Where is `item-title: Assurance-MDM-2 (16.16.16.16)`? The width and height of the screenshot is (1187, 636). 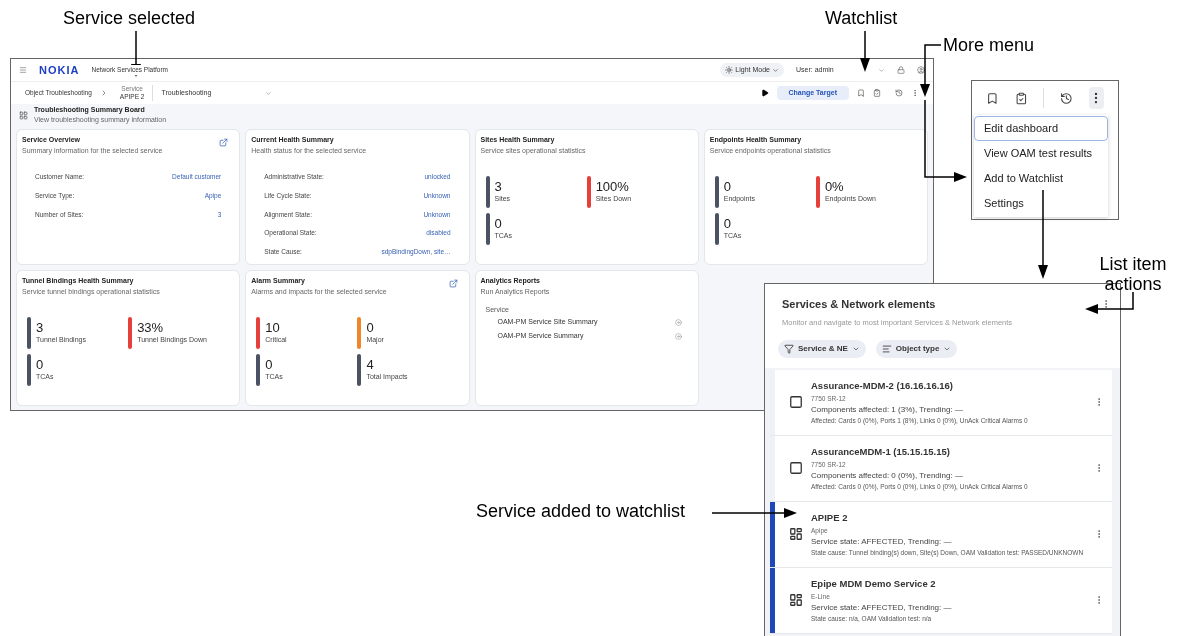 item-title: Assurance-MDM-2 (16.16.16.16) is located at coordinates (883, 385).